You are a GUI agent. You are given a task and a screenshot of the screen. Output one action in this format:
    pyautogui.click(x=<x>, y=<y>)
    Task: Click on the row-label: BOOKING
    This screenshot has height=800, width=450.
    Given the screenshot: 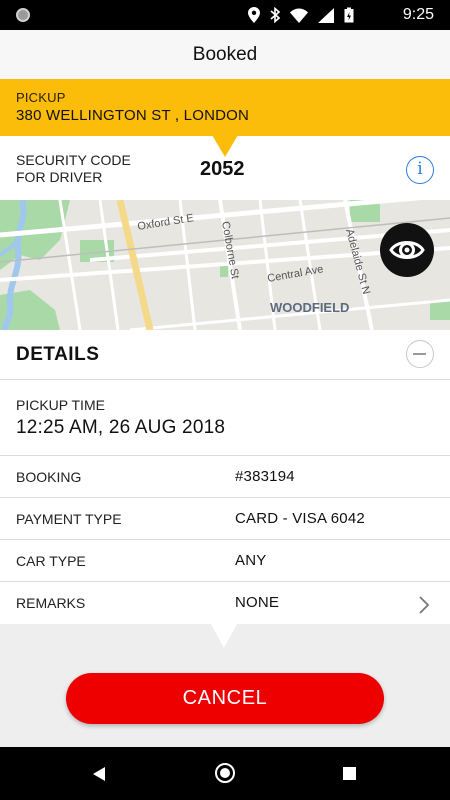 What is the action you would take?
    pyautogui.click(x=49, y=477)
    